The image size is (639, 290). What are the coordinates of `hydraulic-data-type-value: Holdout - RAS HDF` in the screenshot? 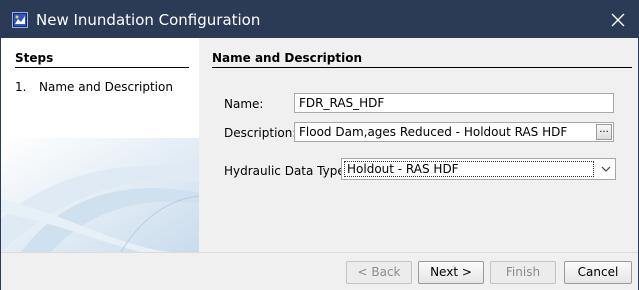 It's located at (469, 169).